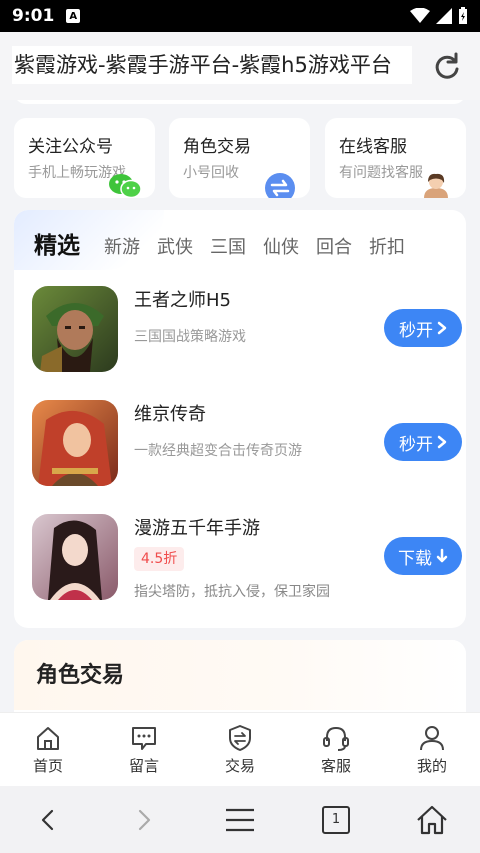  Describe the element at coordinates (335, 766) in the screenshot. I see `tab-label: 客服` at that location.